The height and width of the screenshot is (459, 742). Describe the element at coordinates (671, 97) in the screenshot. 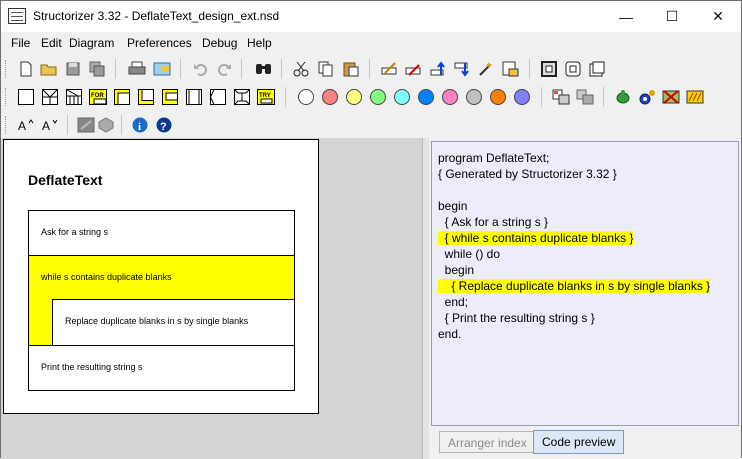

I see `breakpoint-icon` at that location.